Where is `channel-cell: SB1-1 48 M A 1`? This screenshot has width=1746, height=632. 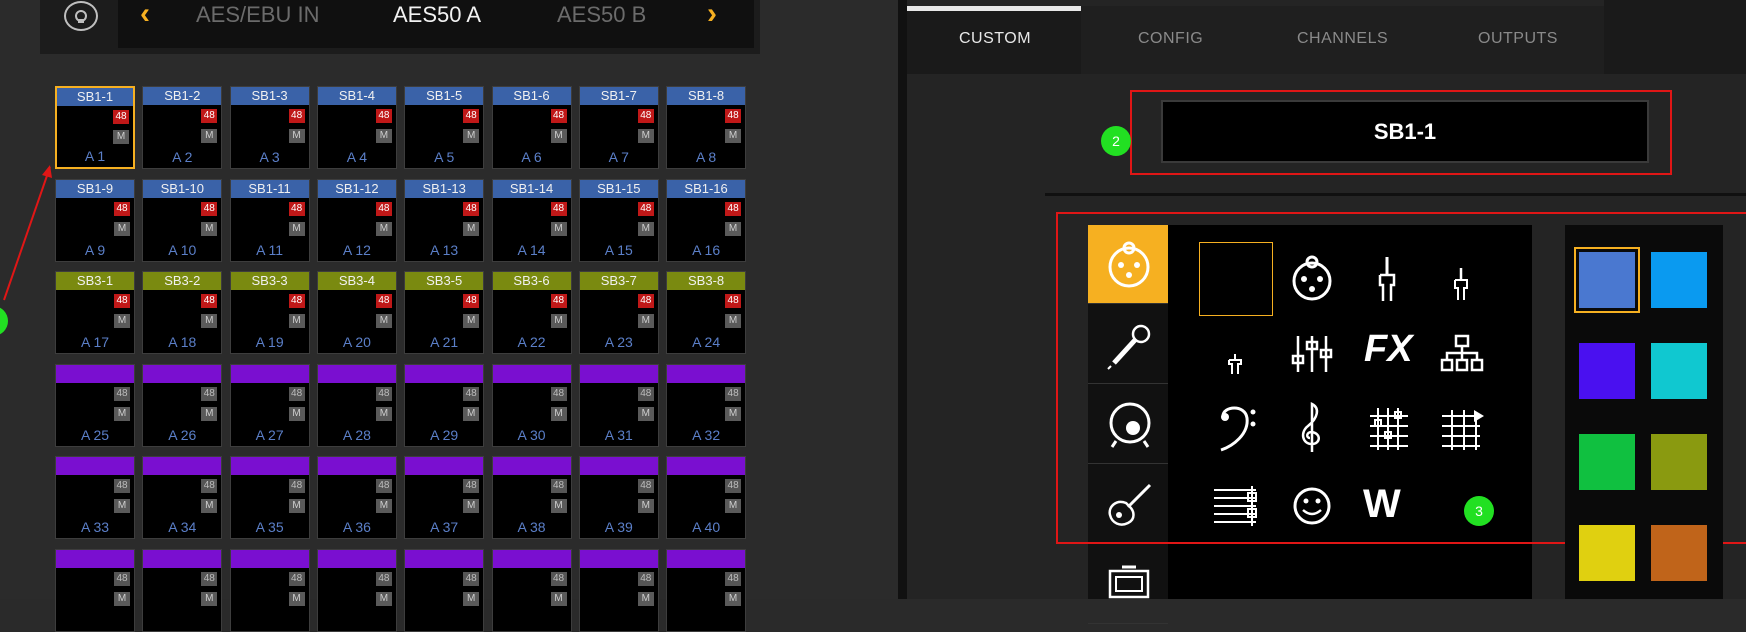 channel-cell: SB1-1 48 M A 1 is located at coordinates (95, 127).